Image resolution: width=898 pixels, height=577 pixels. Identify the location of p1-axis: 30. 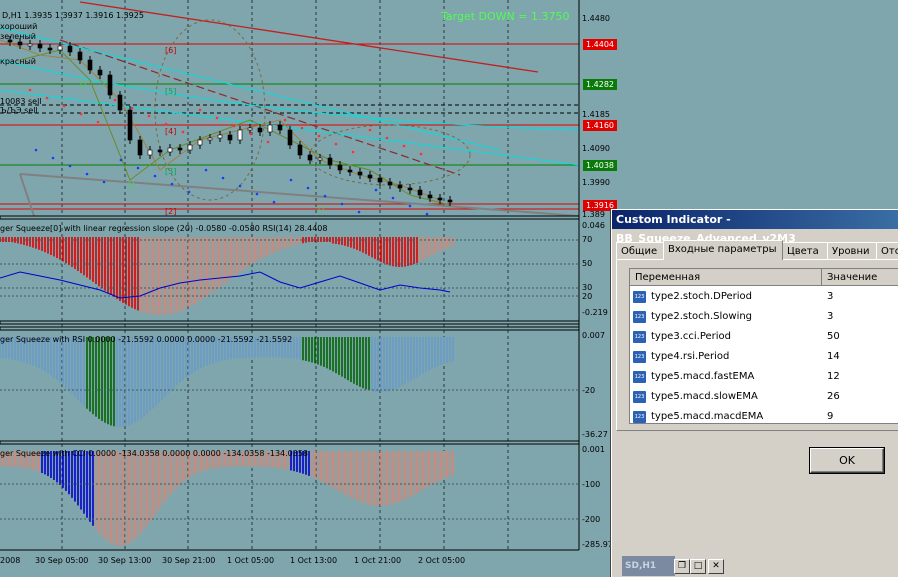
(587, 287).